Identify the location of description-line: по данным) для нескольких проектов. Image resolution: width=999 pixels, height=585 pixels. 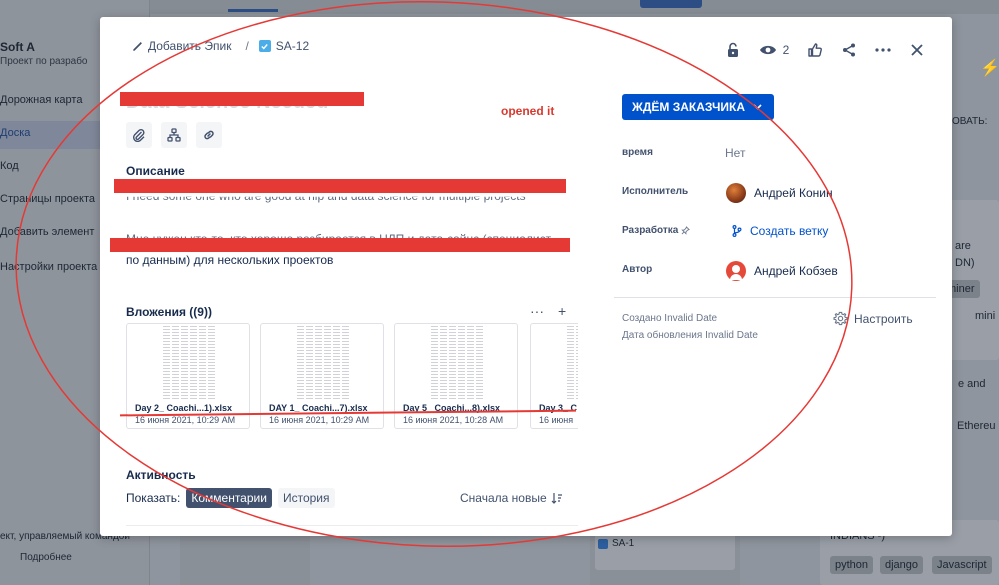
(229, 260).